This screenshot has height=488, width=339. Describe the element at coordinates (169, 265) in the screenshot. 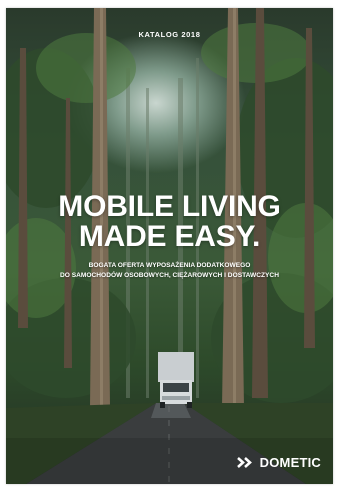

I see `subheadline-line-1: BOGATA OFERTA WYPOSAŻENIA DODATKOWEGO` at that location.